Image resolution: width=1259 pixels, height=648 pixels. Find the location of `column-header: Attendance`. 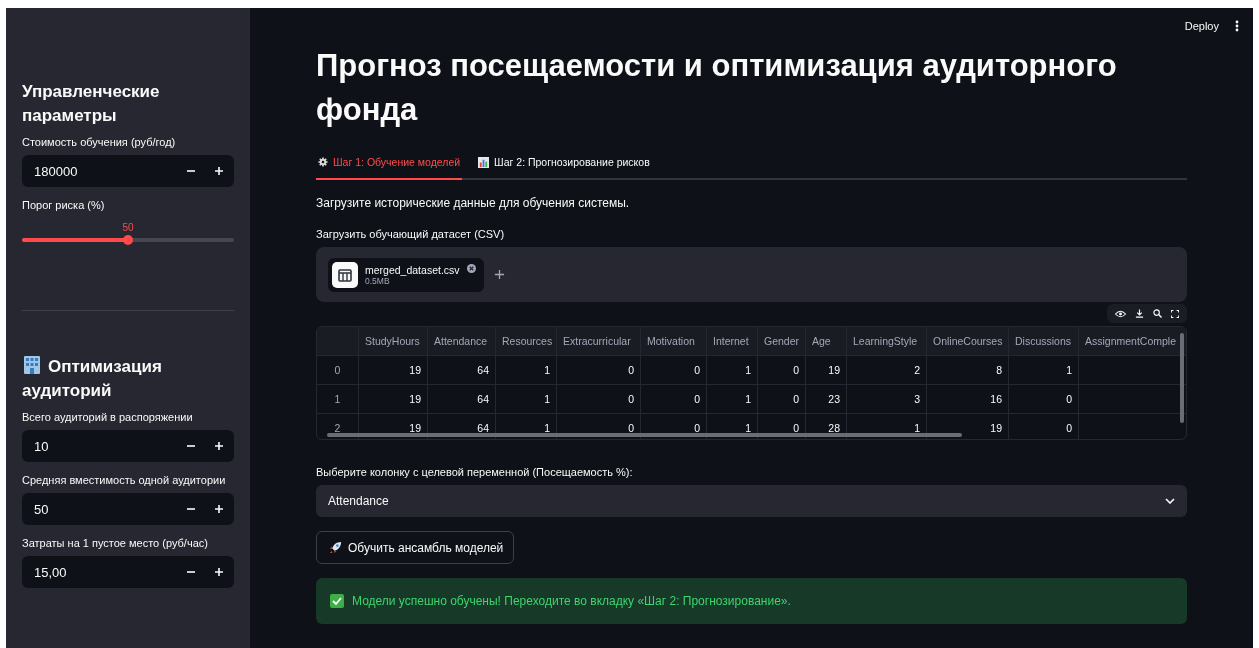

column-header: Attendance is located at coordinates (462, 341).